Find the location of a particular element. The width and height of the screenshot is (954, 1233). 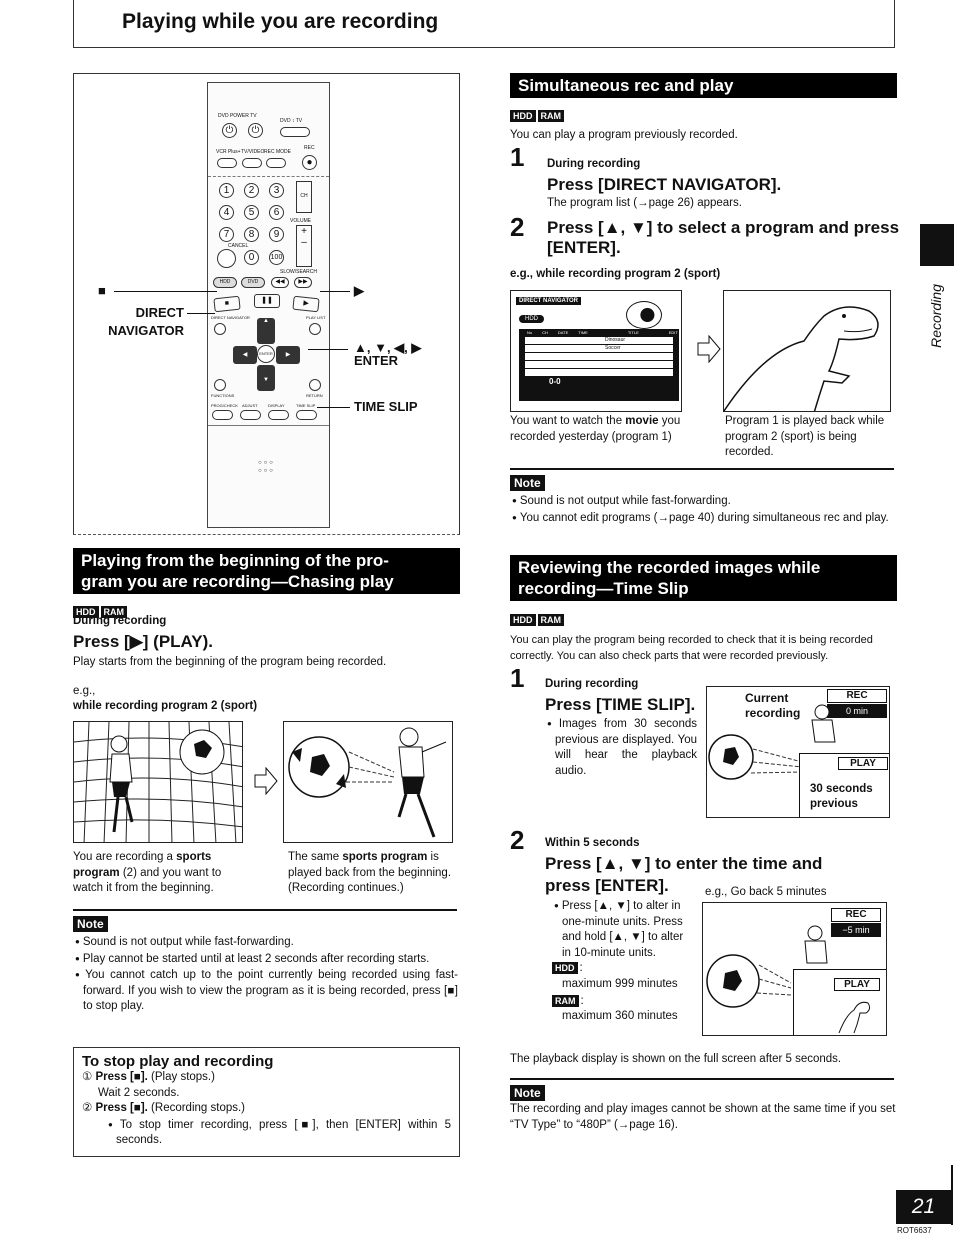

digit-5-button: 5 is located at coordinates (251, 212).